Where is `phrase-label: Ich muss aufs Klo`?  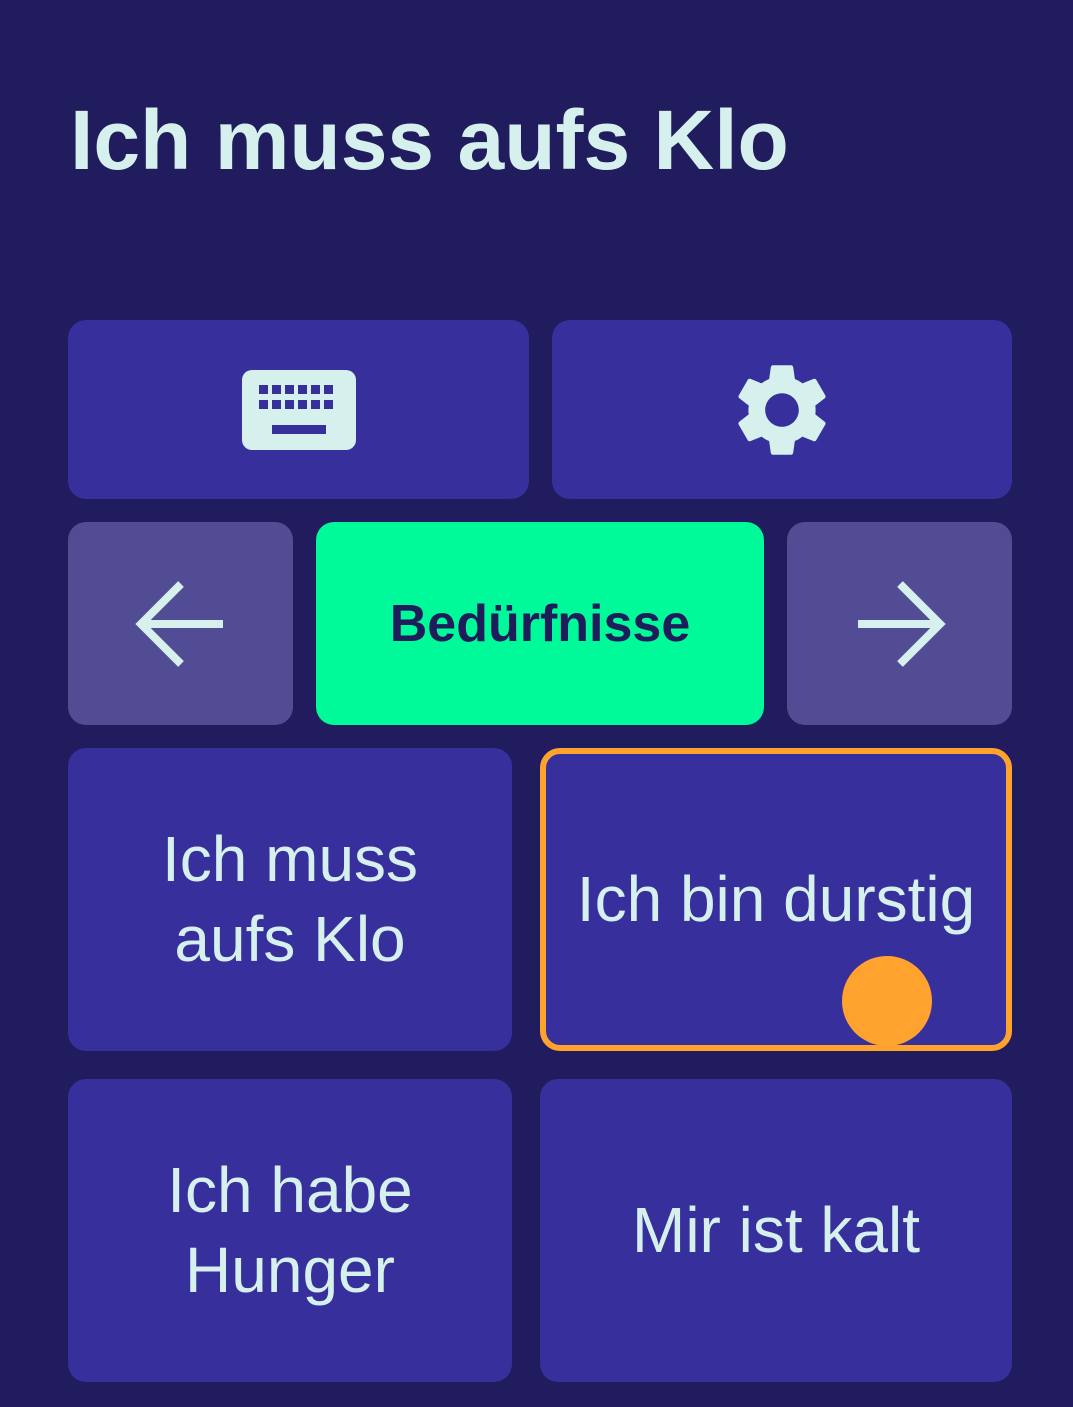
phrase-label: Ich muss aufs Klo is located at coordinates (290, 899).